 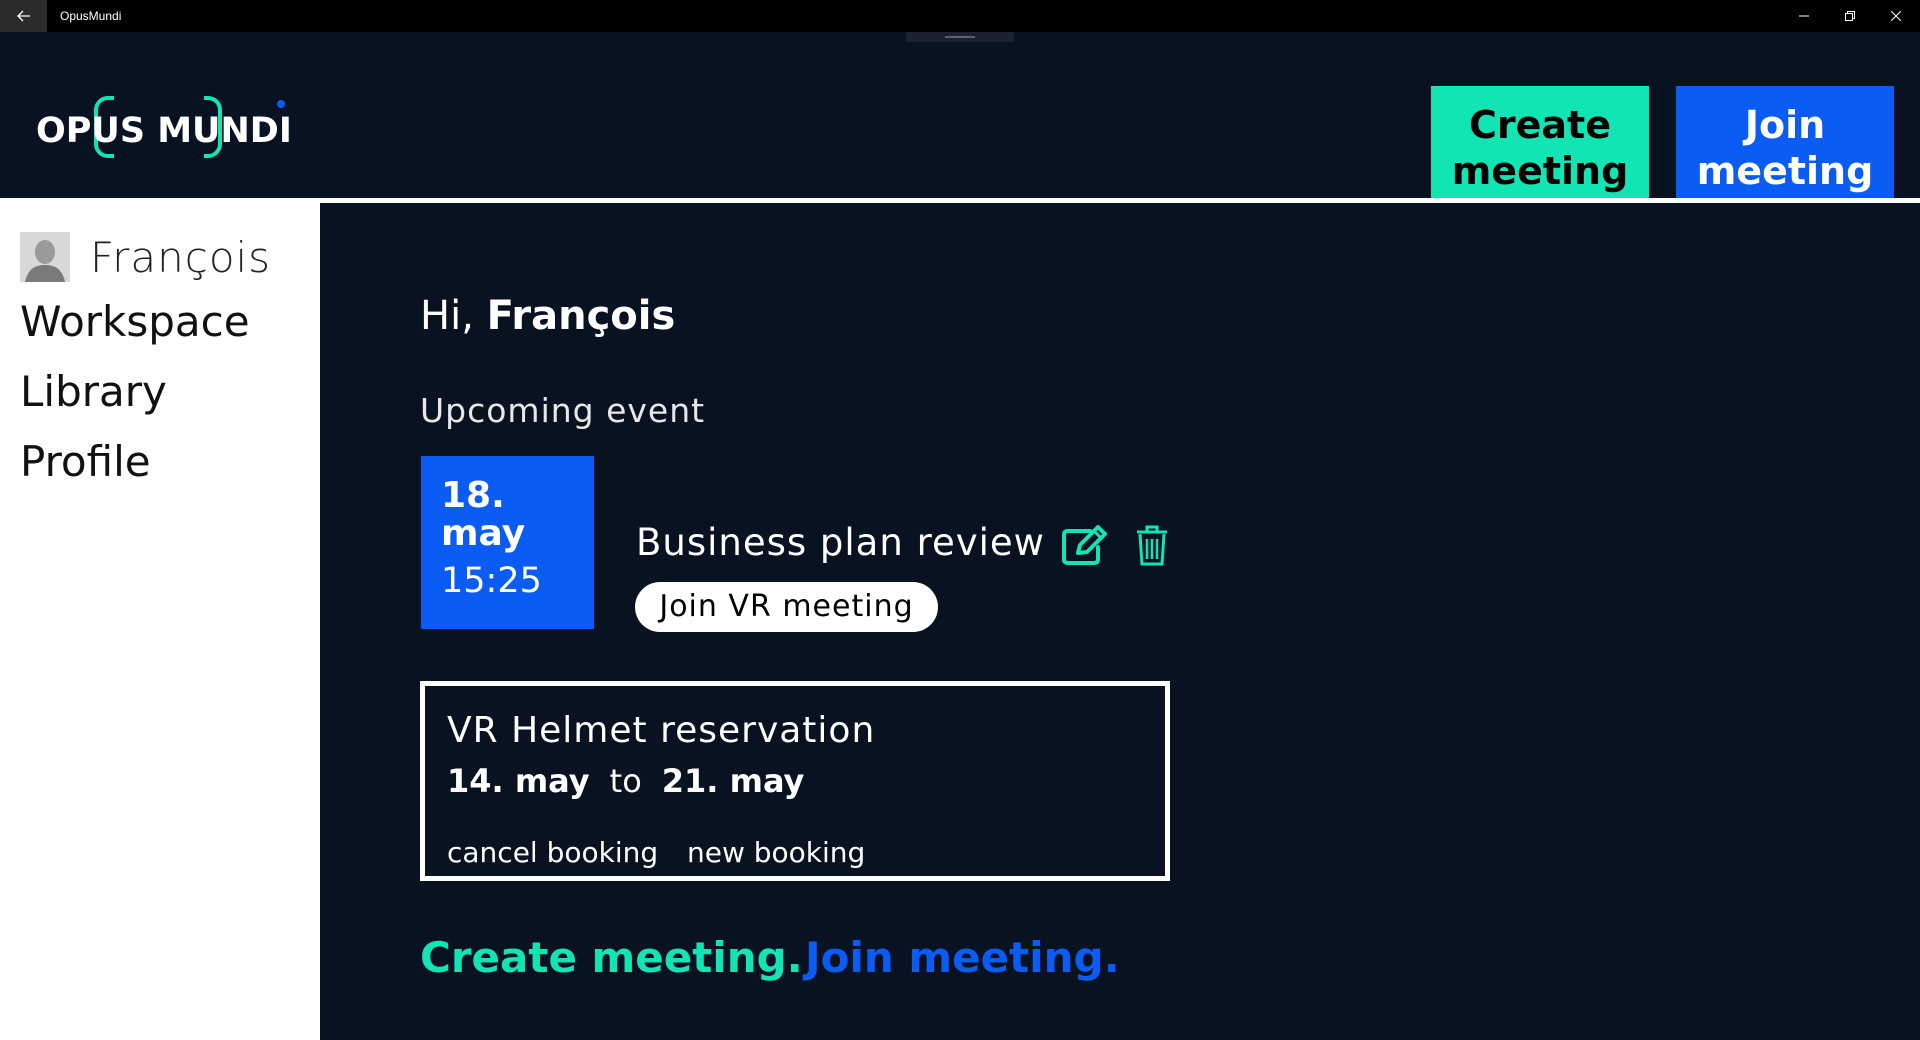 I want to click on window-title: OpusMundi, so click(x=91, y=16).